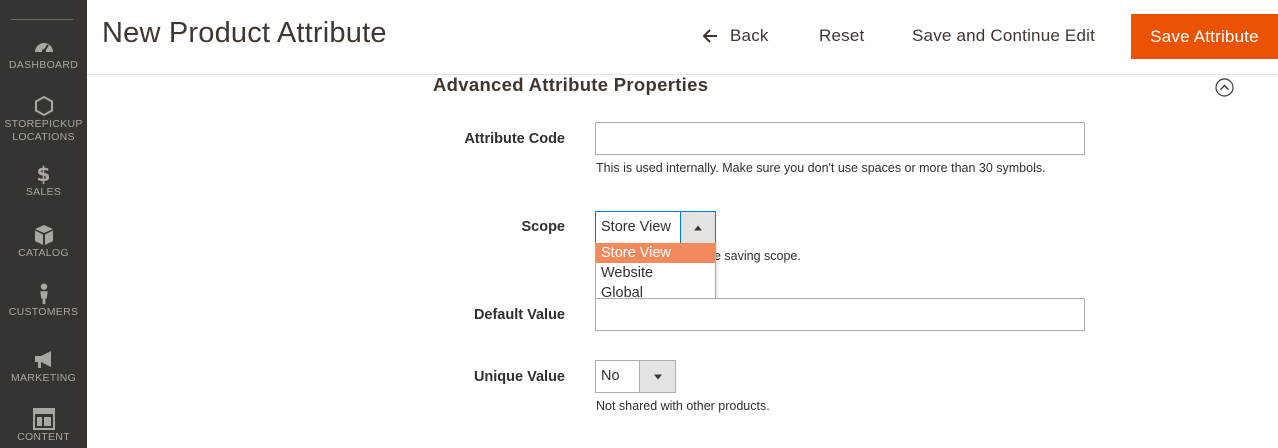  What do you see at coordinates (610, 376) in the screenshot?
I see `unique-value-select-value: No` at bounding box center [610, 376].